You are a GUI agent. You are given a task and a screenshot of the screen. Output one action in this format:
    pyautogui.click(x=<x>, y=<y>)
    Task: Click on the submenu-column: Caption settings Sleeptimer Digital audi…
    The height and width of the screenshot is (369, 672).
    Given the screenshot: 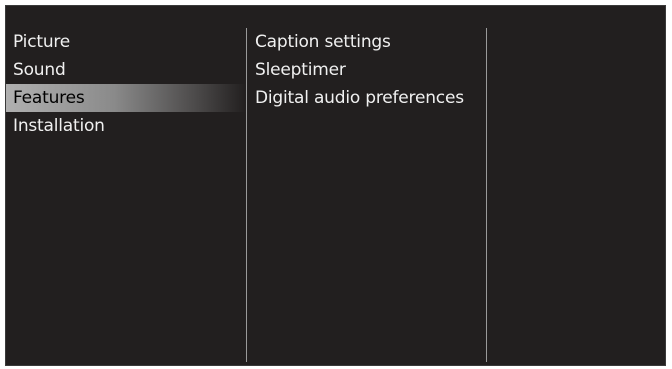 What is the action you would take?
    pyautogui.click(x=367, y=70)
    